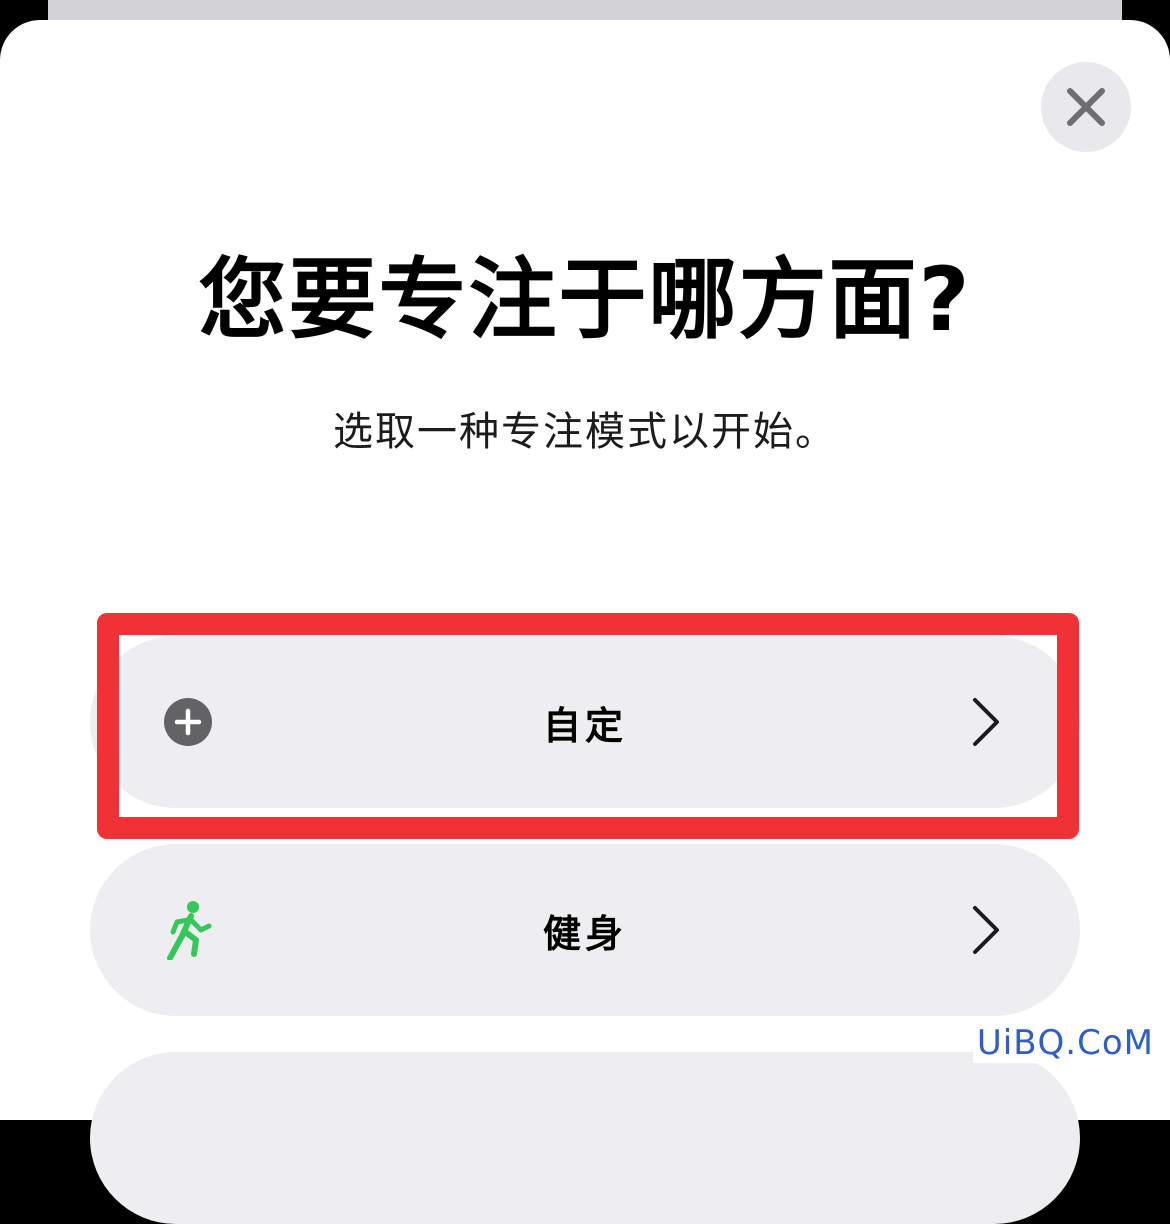 The width and height of the screenshot is (1170, 1224). What do you see at coordinates (584, 725) in the screenshot?
I see `option-label-custom: 自定` at bounding box center [584, 725].